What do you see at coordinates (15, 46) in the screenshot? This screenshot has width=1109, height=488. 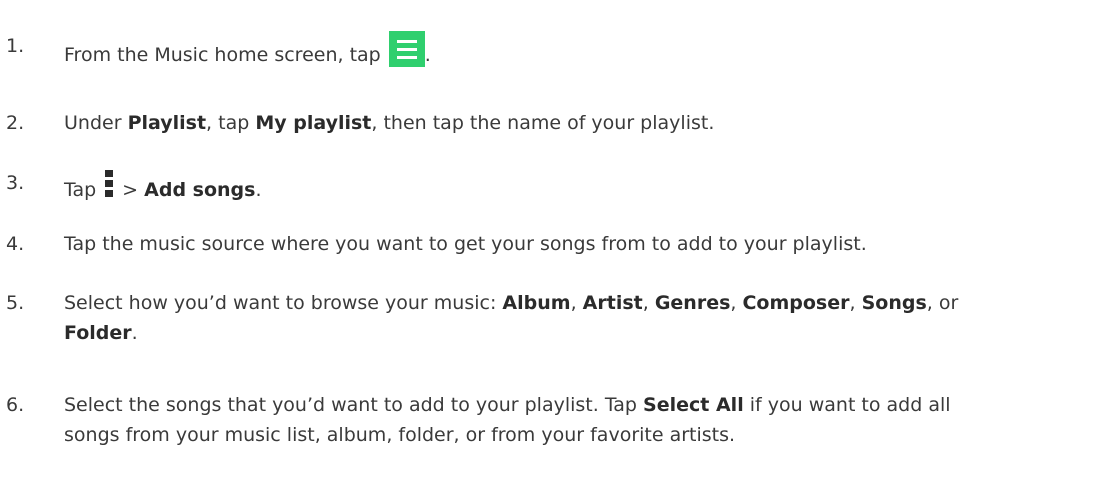 I see `step-number: 1.` at bounding box center [15, 46].